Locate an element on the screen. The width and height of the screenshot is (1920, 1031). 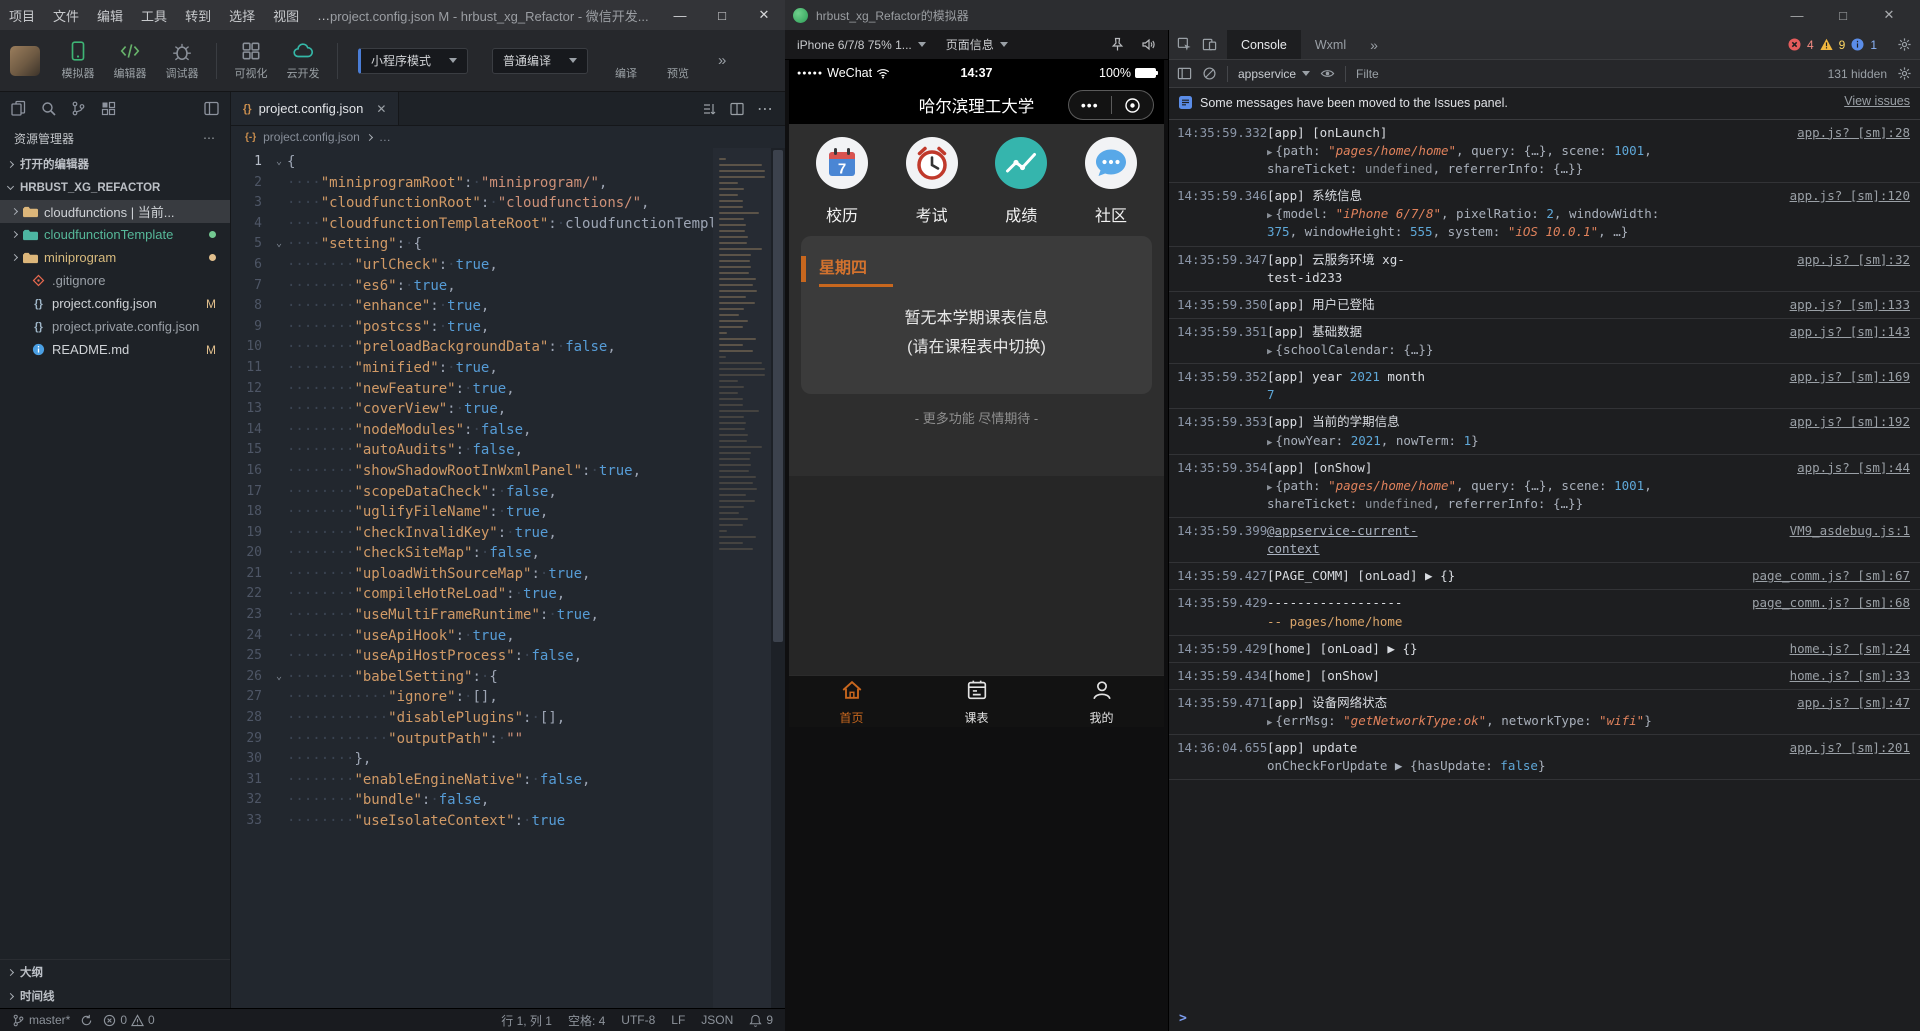
outline-section: 大纲 is located at coordinates (115, 972).